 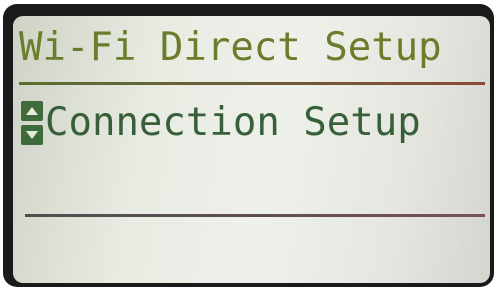 What do you see at coordinates (32, 111) in the screenshot?
I see `up-arrow-icon` at bounding box center [32, 111].